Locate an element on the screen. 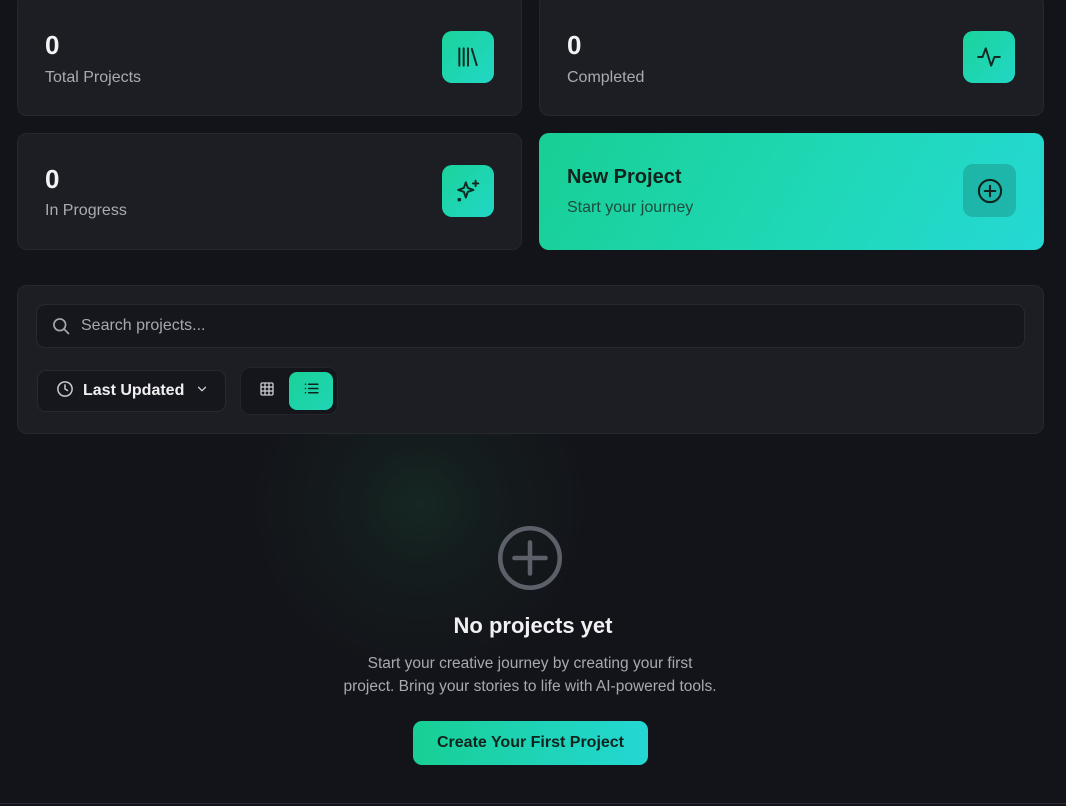 This screenshot has width=1066, height=806. sort-label: Last Updated is located at coordinates (134, 390).